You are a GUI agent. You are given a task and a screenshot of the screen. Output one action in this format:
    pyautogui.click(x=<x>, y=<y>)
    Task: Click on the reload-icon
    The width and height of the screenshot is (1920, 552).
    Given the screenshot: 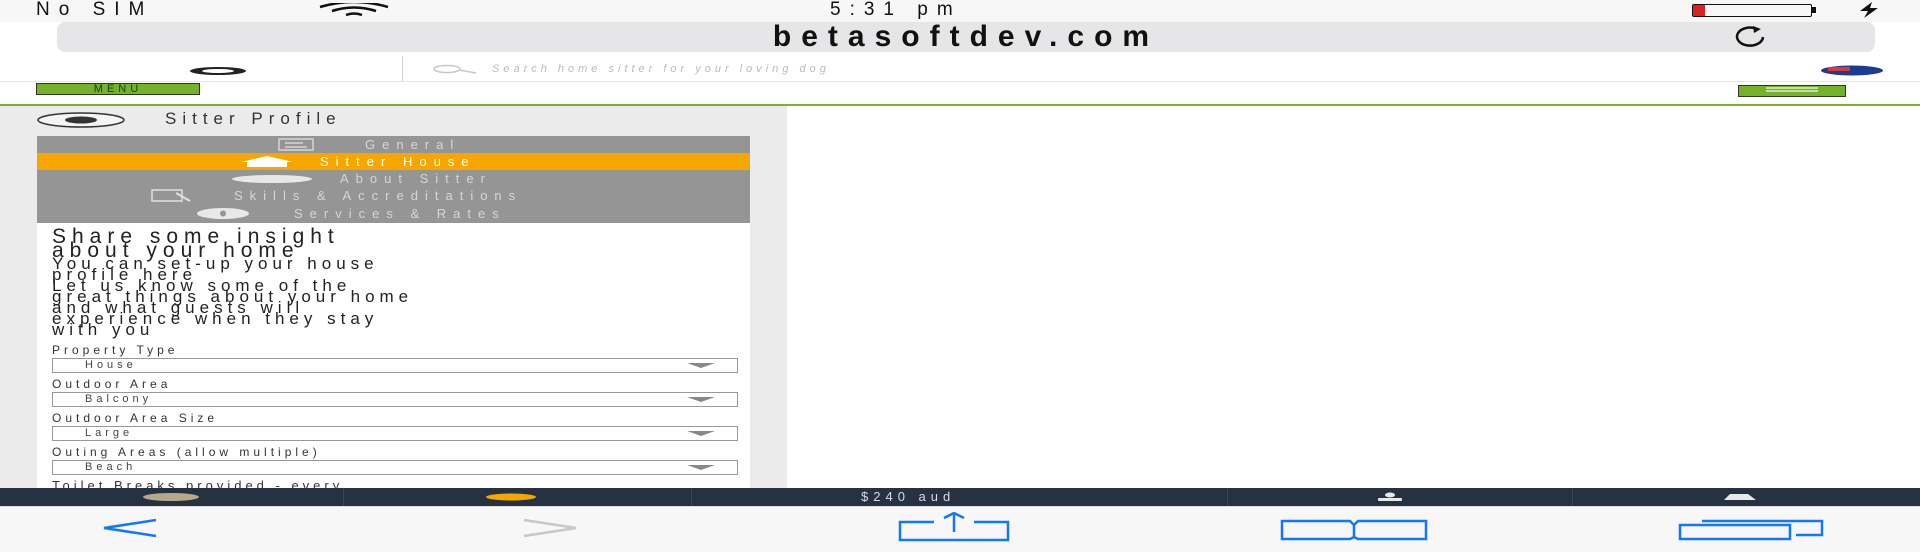 What is the action you would take?
    pyautogui.click(x=1751, y=37)
    